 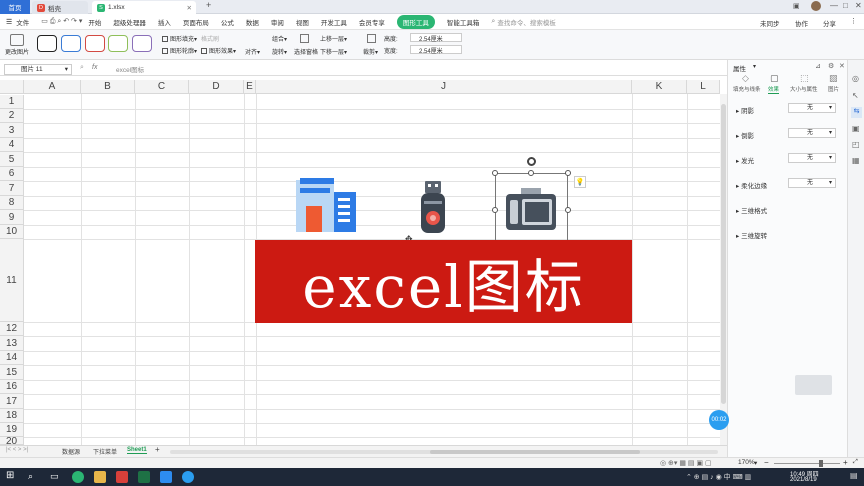 I want to click on col-header-a: A, so click(x=52, y=87).